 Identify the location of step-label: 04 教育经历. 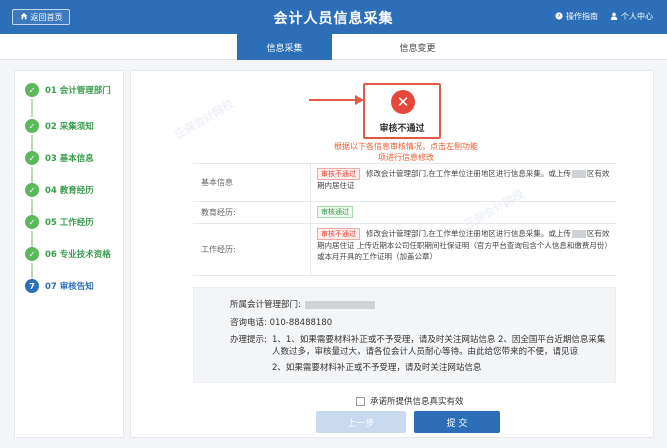
(69, 191).